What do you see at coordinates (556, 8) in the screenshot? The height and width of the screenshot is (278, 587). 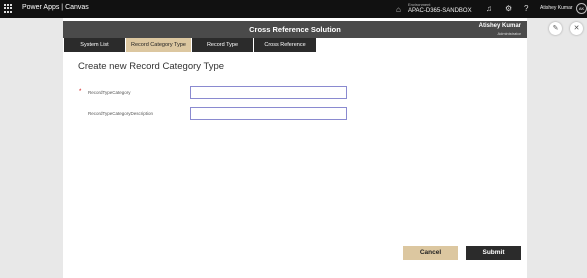 I see `topbar-user-name: Atishey Kumar` at bounding box center [556, 8].